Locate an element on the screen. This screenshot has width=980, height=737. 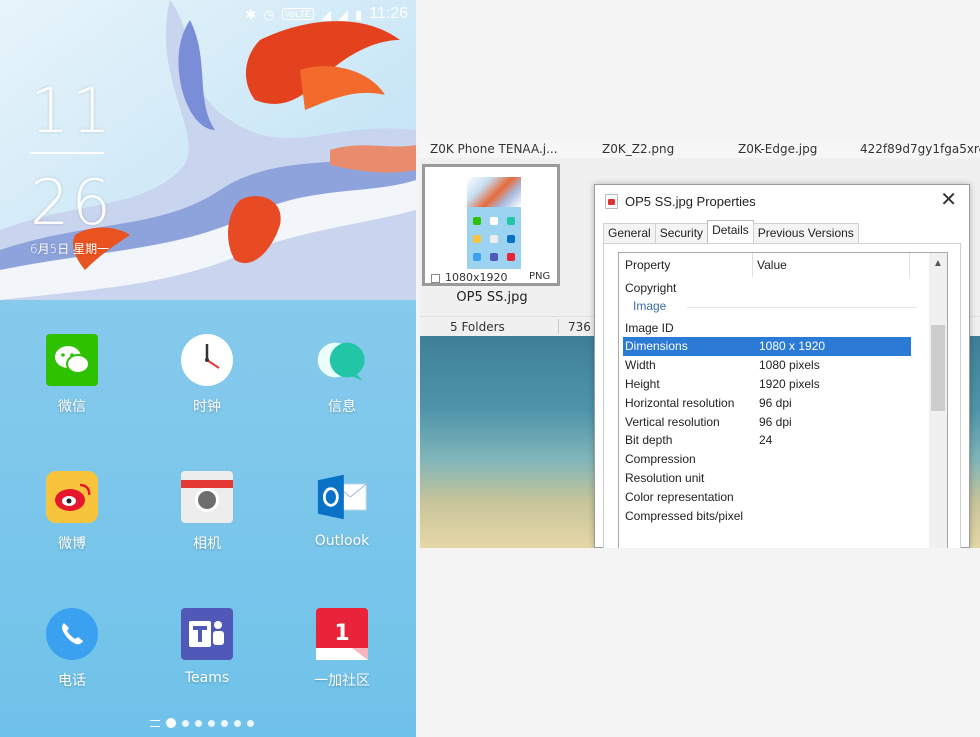
folder-count: 5 Folders is located at coordinates (477, 327).